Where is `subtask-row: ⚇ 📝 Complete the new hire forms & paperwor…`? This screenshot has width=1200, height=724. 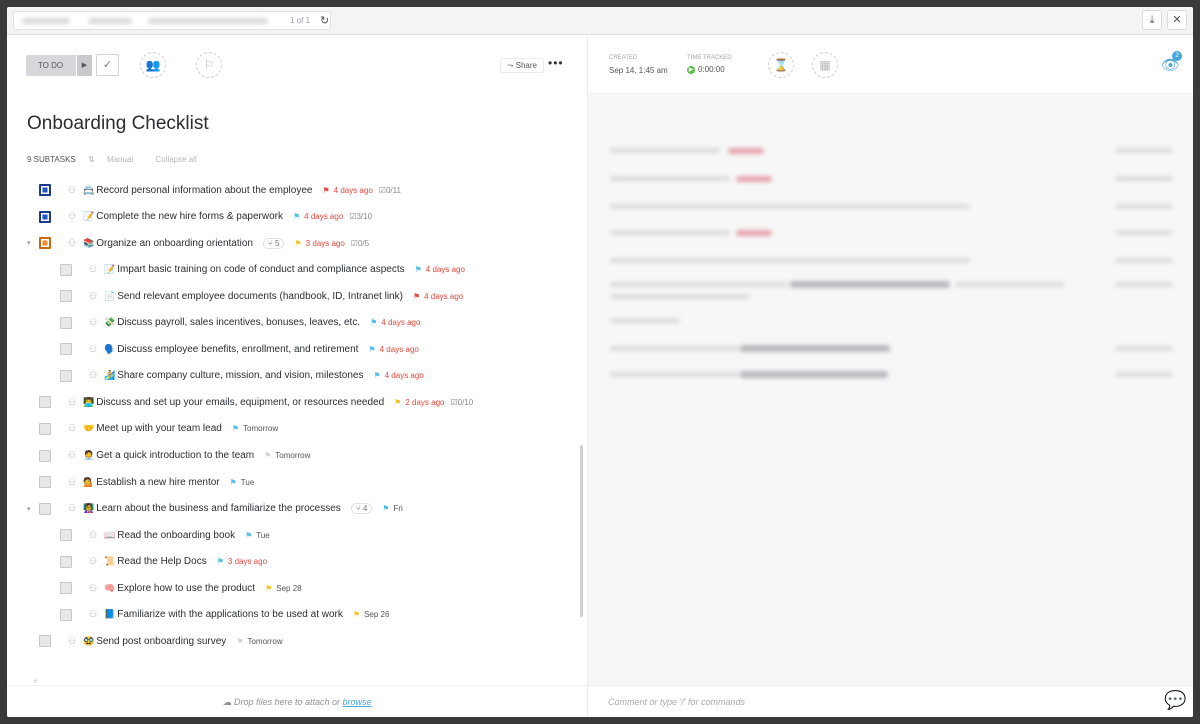 subtask-row: ⚇ 📝 Complete the new hire forms & paperwor… is located at coordinates (205, 217).